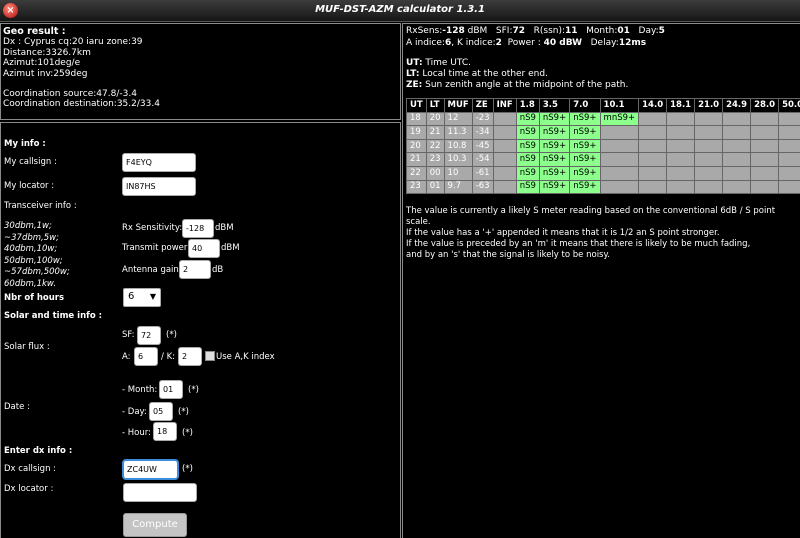 The image size is (800, 538). What do you see at coordinates (150, 469) in the screenshot?
I see `dx-callsign-input` at bounding box center [150, 469].